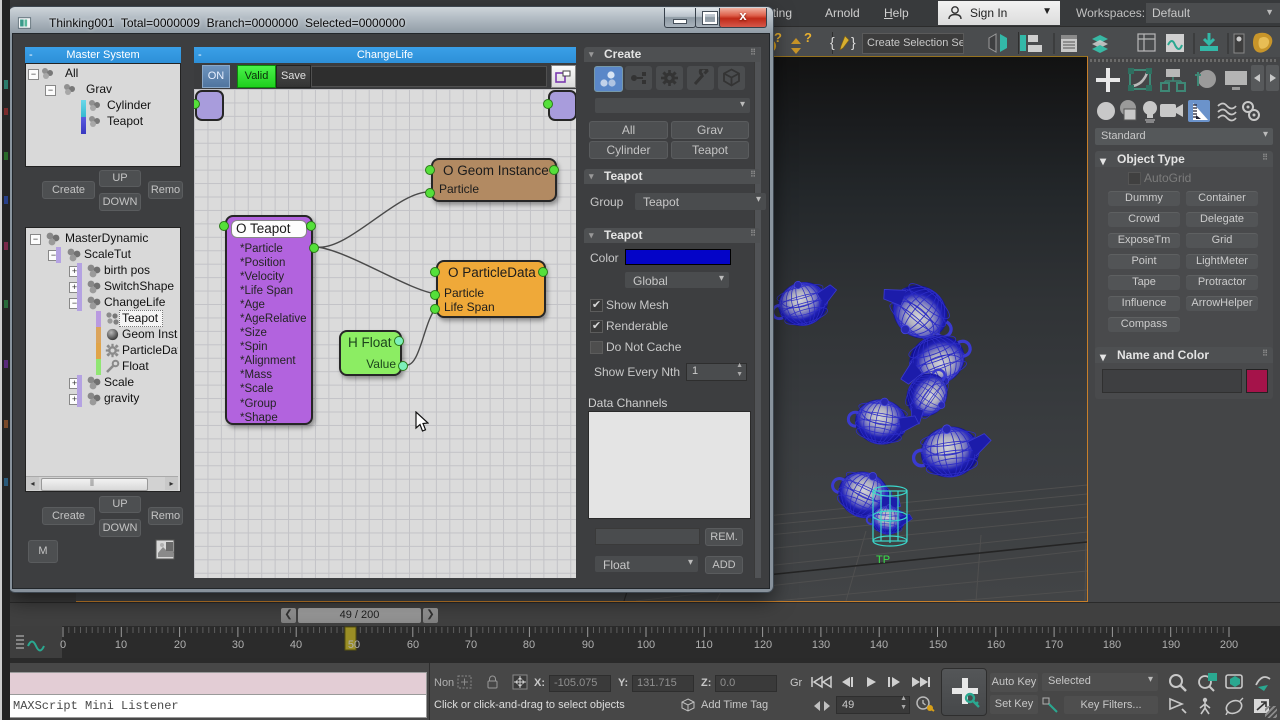  What do you see at coordinates (883, 560) in the screenshot?
I see `svg-text: TP` at bounding box center [883, 560].